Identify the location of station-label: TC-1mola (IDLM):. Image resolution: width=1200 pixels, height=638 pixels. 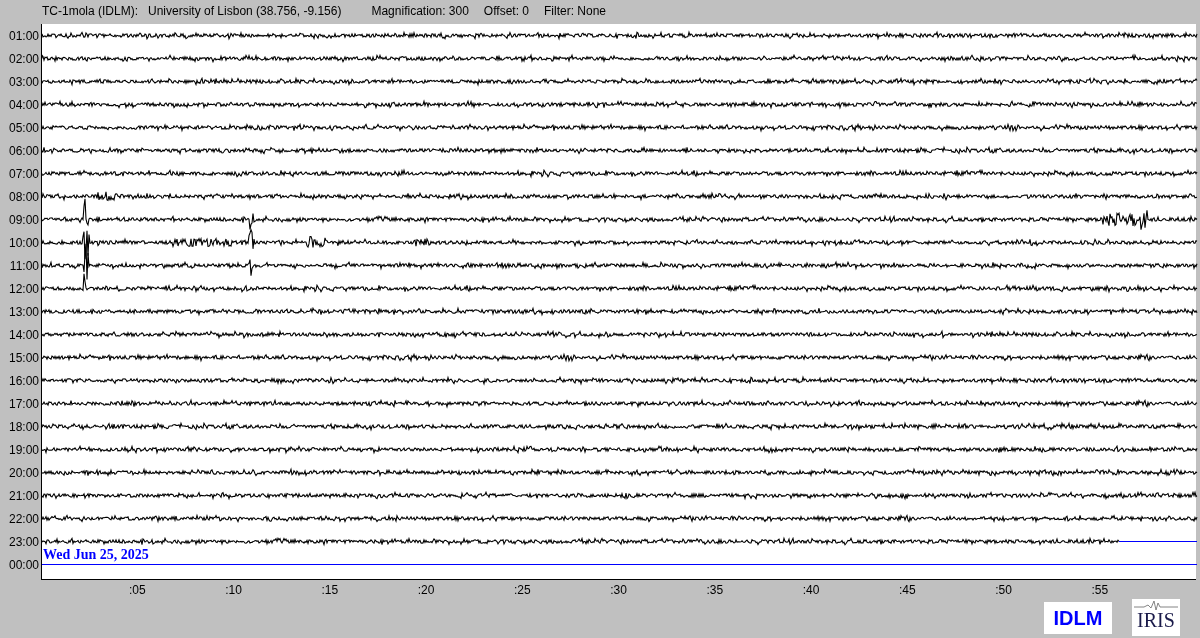
(90, 11).